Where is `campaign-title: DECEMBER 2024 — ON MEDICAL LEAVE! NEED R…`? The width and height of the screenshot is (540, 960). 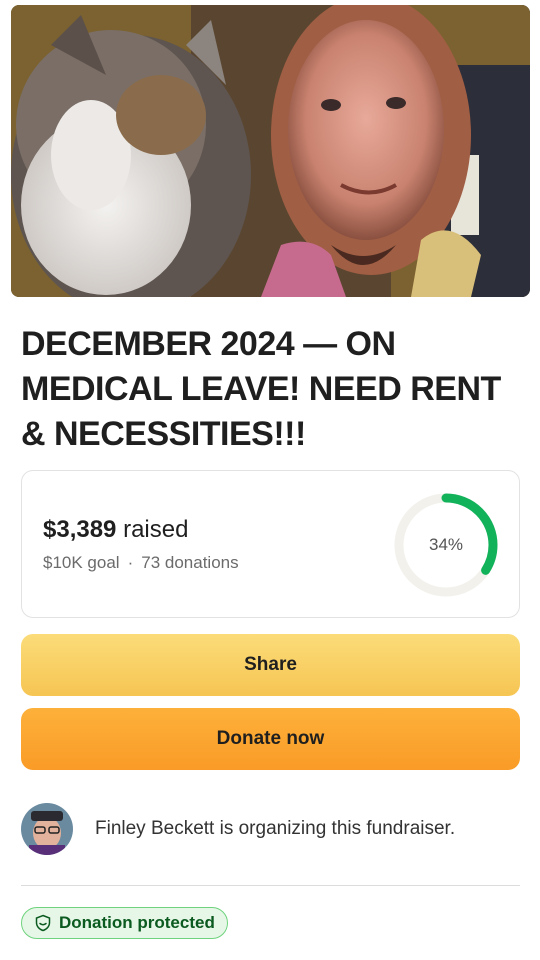
campaign-title: DECEMBER 2024 — ON MEDICAL LEAVE! NEED R… is located at coordinates (261, 389).